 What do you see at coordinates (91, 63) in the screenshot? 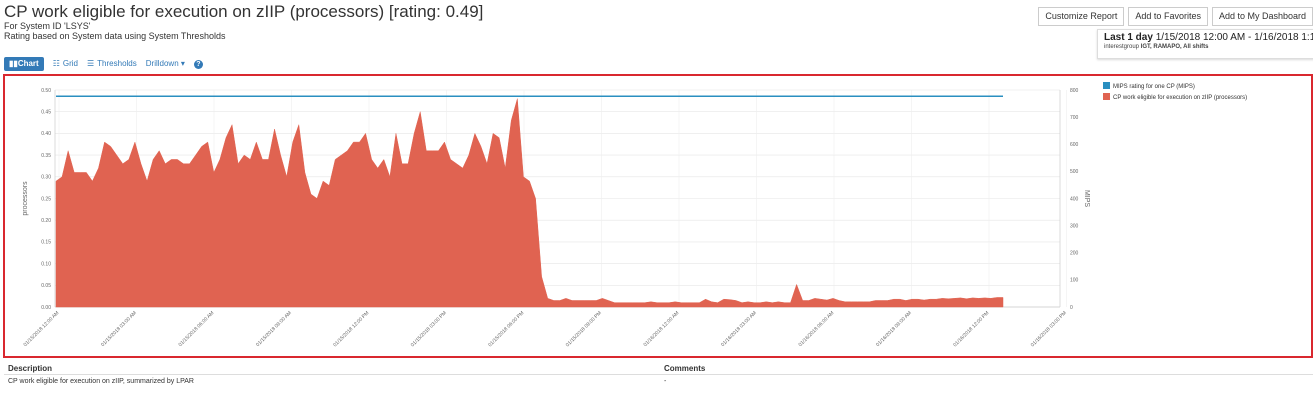
I see `thresholds-icon: ☰` at bounding box center [91, 63].